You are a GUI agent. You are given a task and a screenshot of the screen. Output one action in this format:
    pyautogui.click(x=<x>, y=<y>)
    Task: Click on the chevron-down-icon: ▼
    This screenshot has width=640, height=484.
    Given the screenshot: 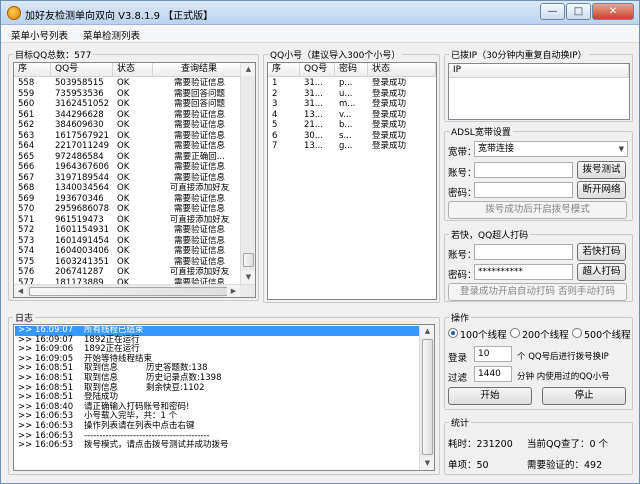 What is the action you would take?
    pyautogui.click(x=621, y=149)
    